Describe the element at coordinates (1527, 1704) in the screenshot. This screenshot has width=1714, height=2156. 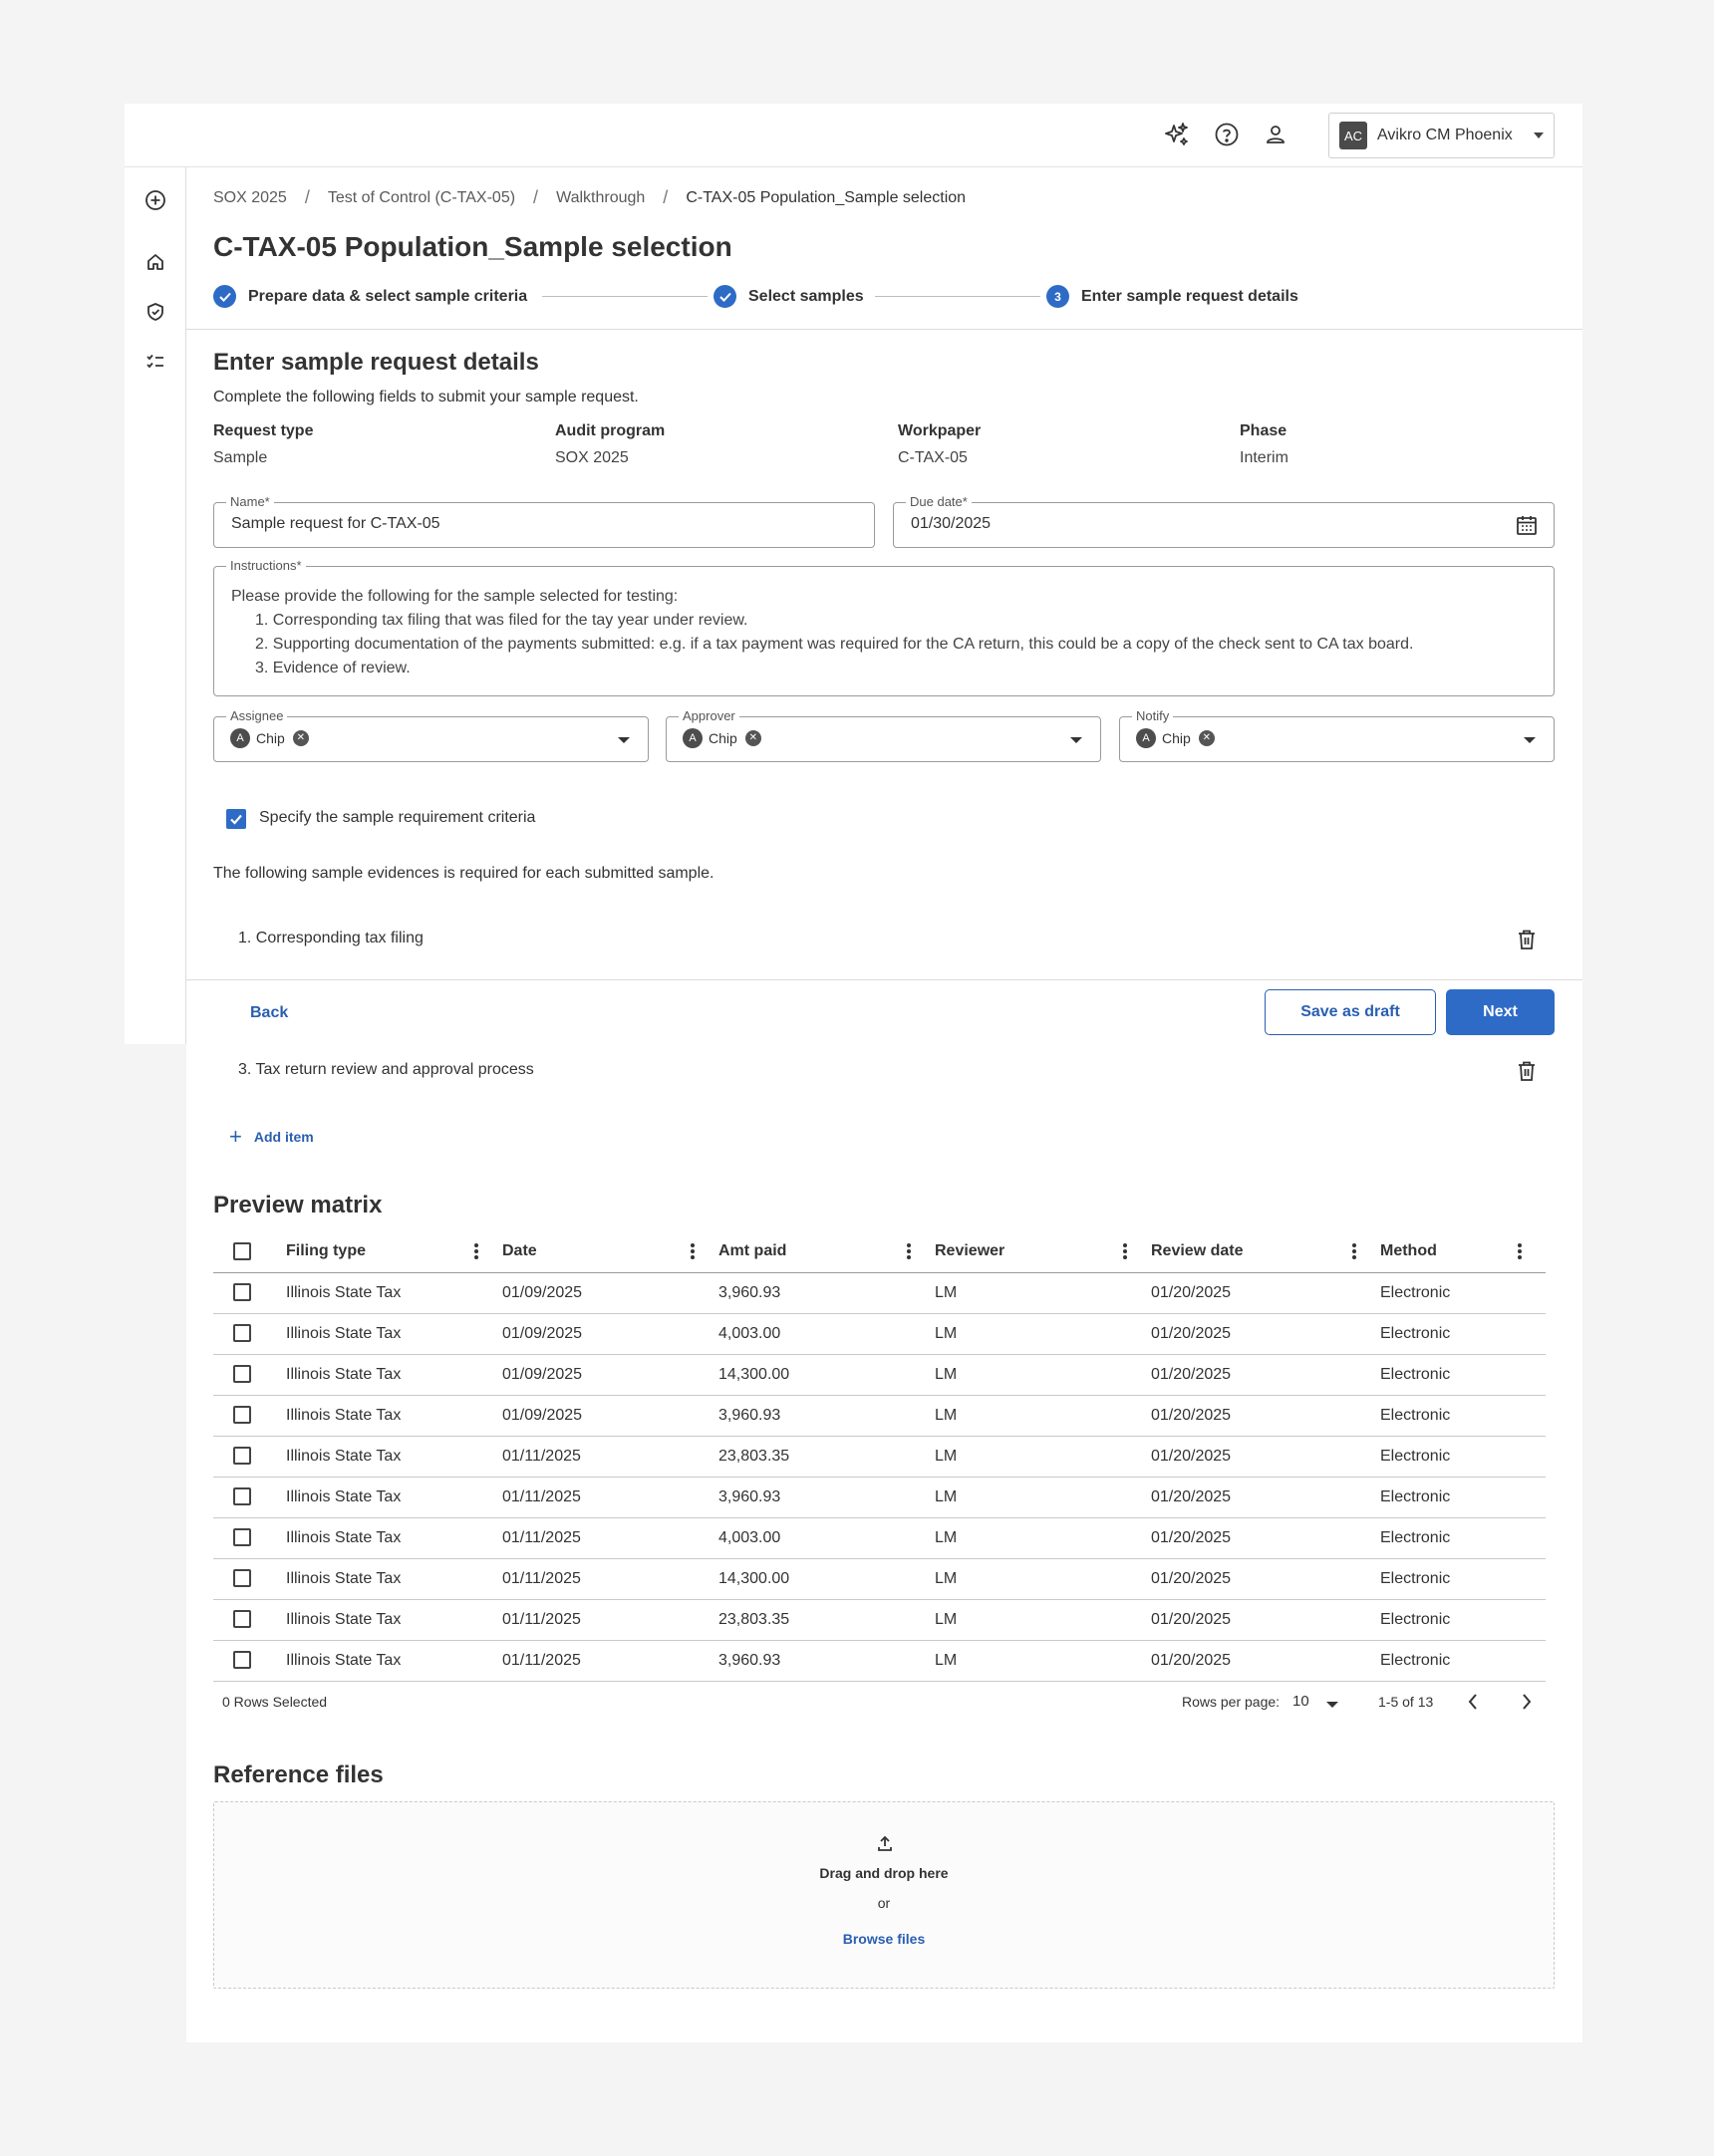
I see `chevron-right-icon` at that location.